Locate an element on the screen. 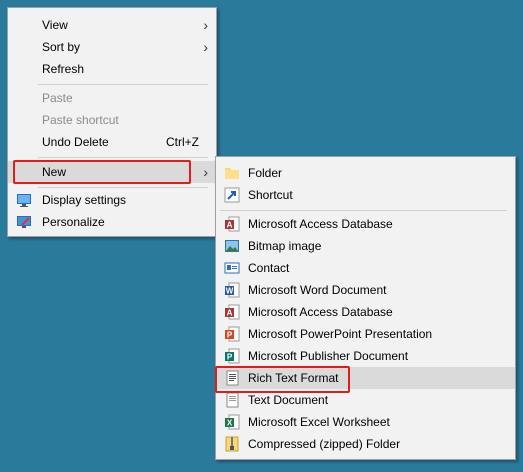 The image size is (523, 472). menu-item-paste: Paste is located at coordinates (112, 98).